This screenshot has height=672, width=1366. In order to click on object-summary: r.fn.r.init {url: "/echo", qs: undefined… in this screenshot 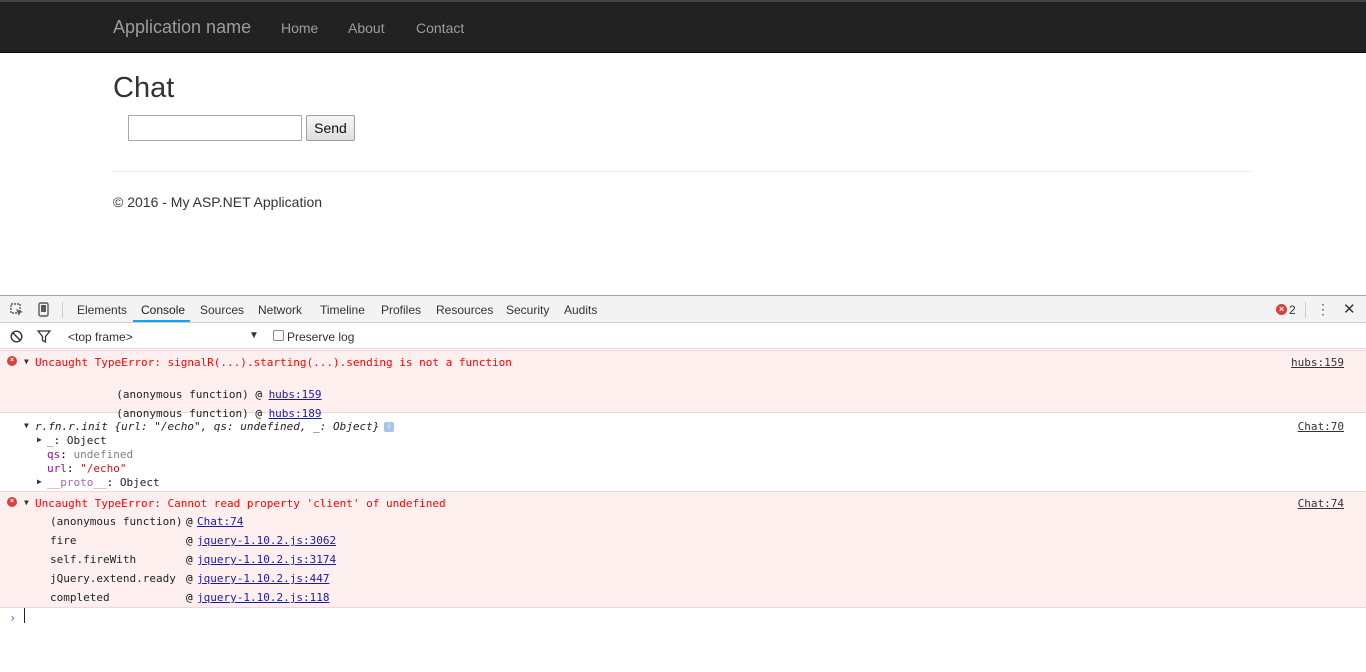, I will do `click(207, 426)`.